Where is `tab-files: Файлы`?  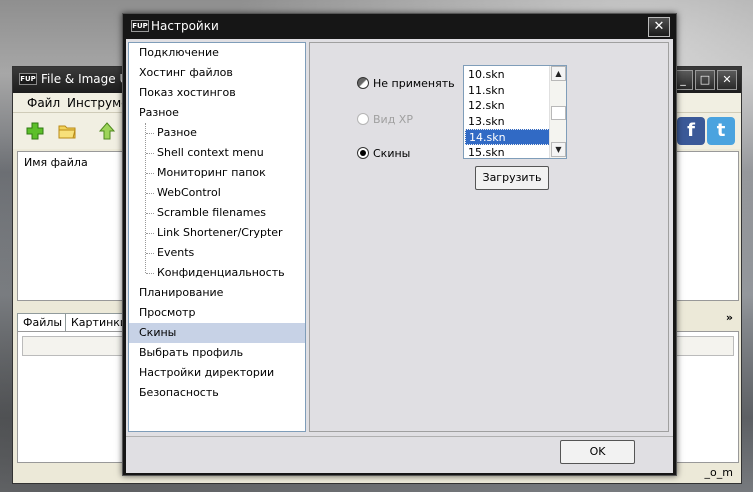 tab-files: Файлы is located at coordinates (43, 322).